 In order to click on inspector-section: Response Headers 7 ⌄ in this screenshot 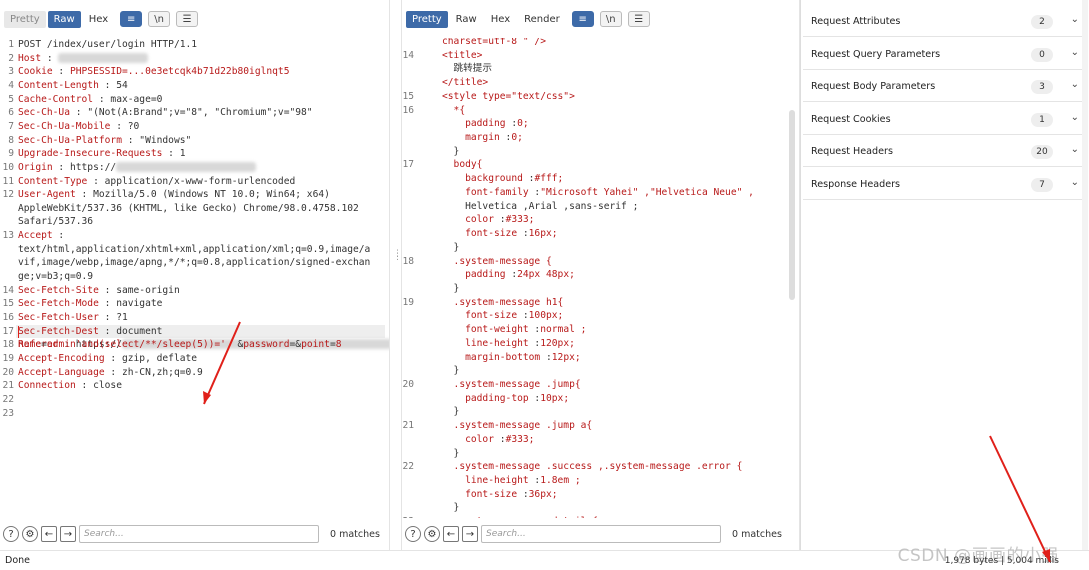, I will do `click(945, 185)`.